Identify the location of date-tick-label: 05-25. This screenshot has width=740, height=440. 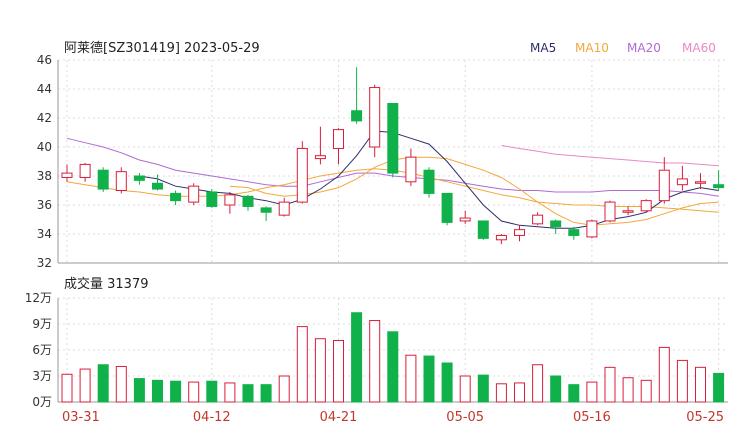
(705, 417).